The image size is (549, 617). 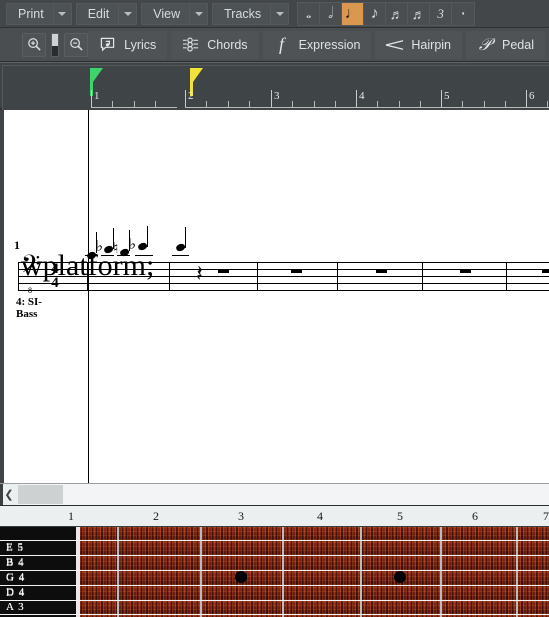 What do you see at coordinates (34, 44) in the screenshot?
I see `zoom-in-icon` at bounding box center [34, 44].